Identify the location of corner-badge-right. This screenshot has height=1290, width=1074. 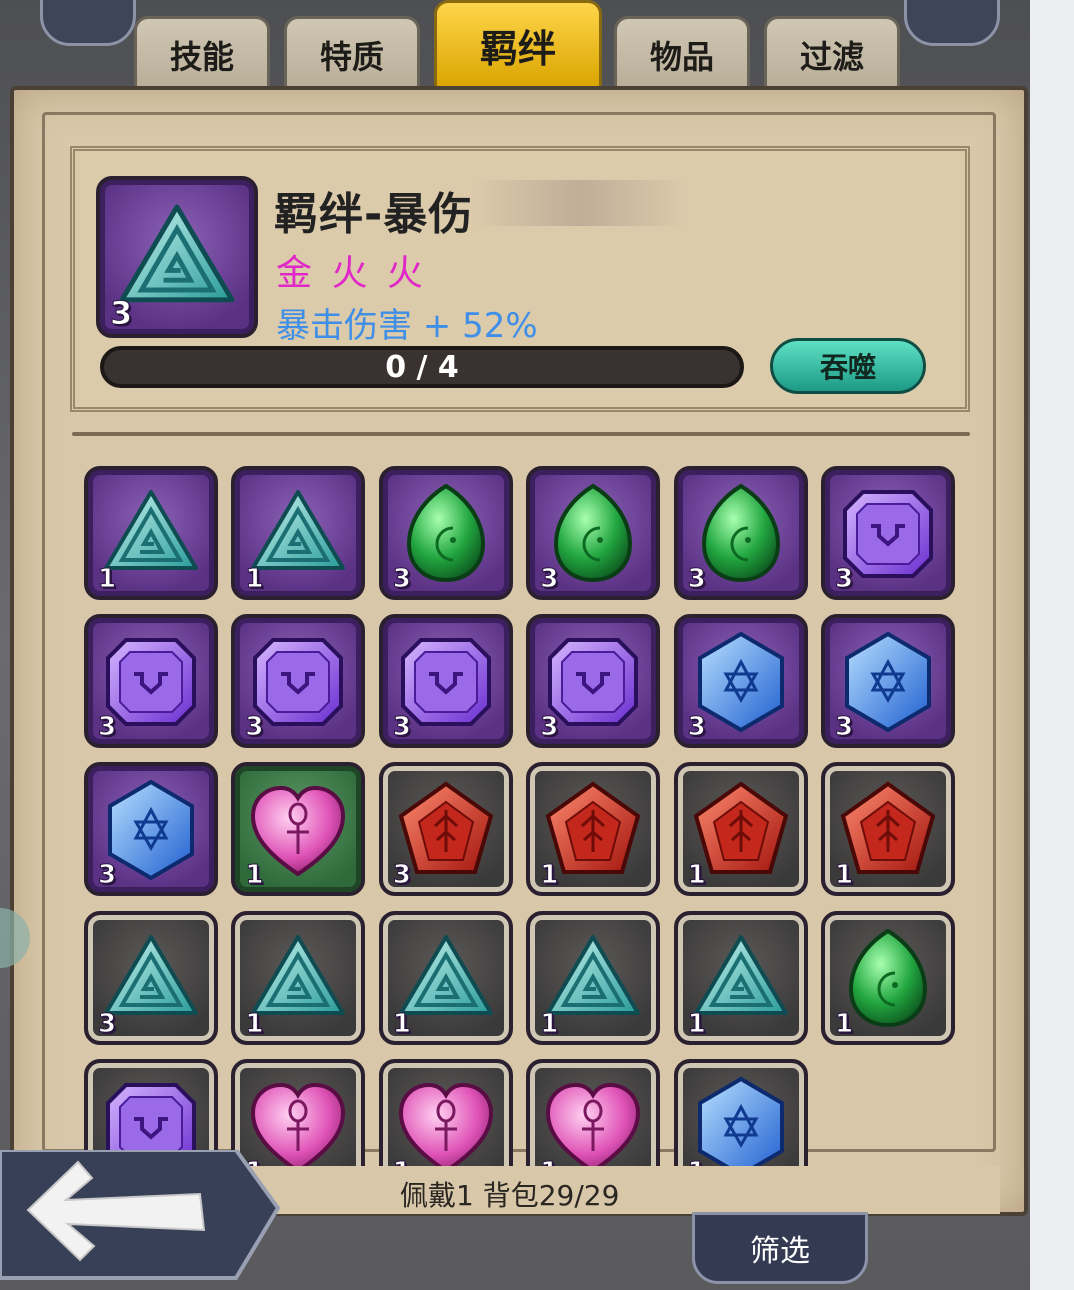
(952, 23).